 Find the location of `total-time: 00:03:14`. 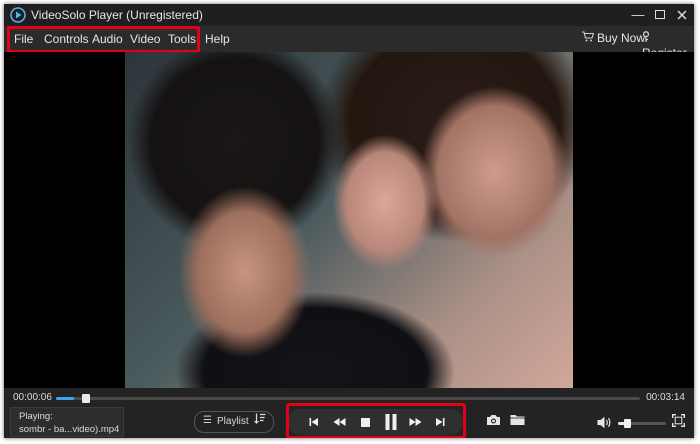

total-time: 00:03:14 is located at coordinates (665, 397).